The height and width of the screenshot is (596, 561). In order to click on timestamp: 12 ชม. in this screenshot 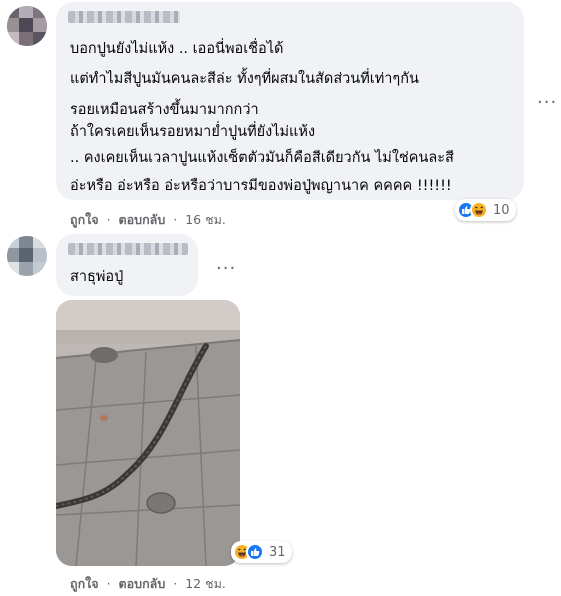, I will do `click(205, 584)`.